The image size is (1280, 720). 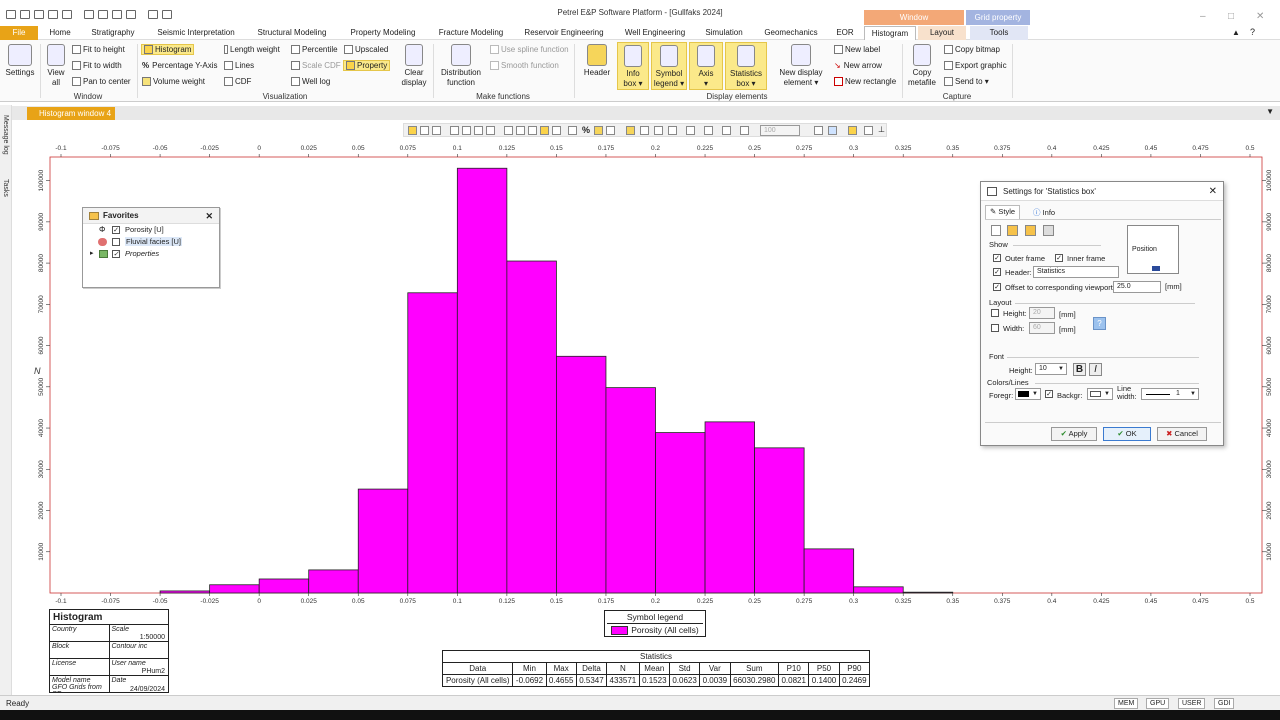 I want to click on user-indicator: USER, so click(x=1192, y=703).